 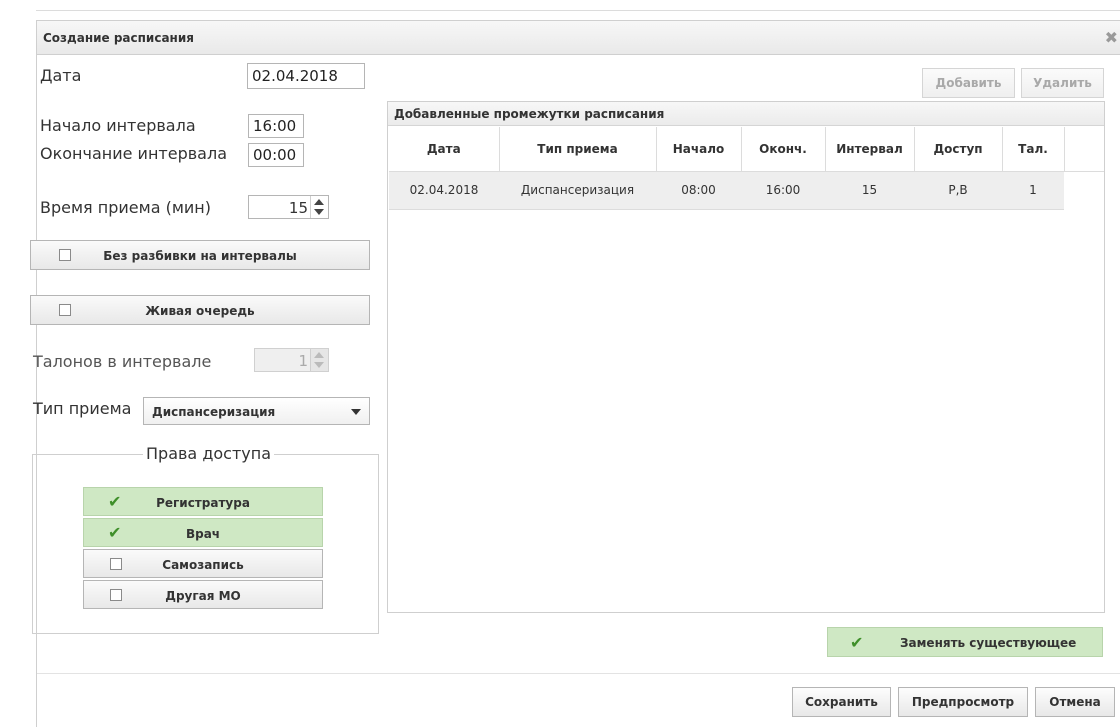 What do you see at coordinates (1033, 149) in the screenshot?
I see `column-header: Тал.` at bounding box center [1033, 149].